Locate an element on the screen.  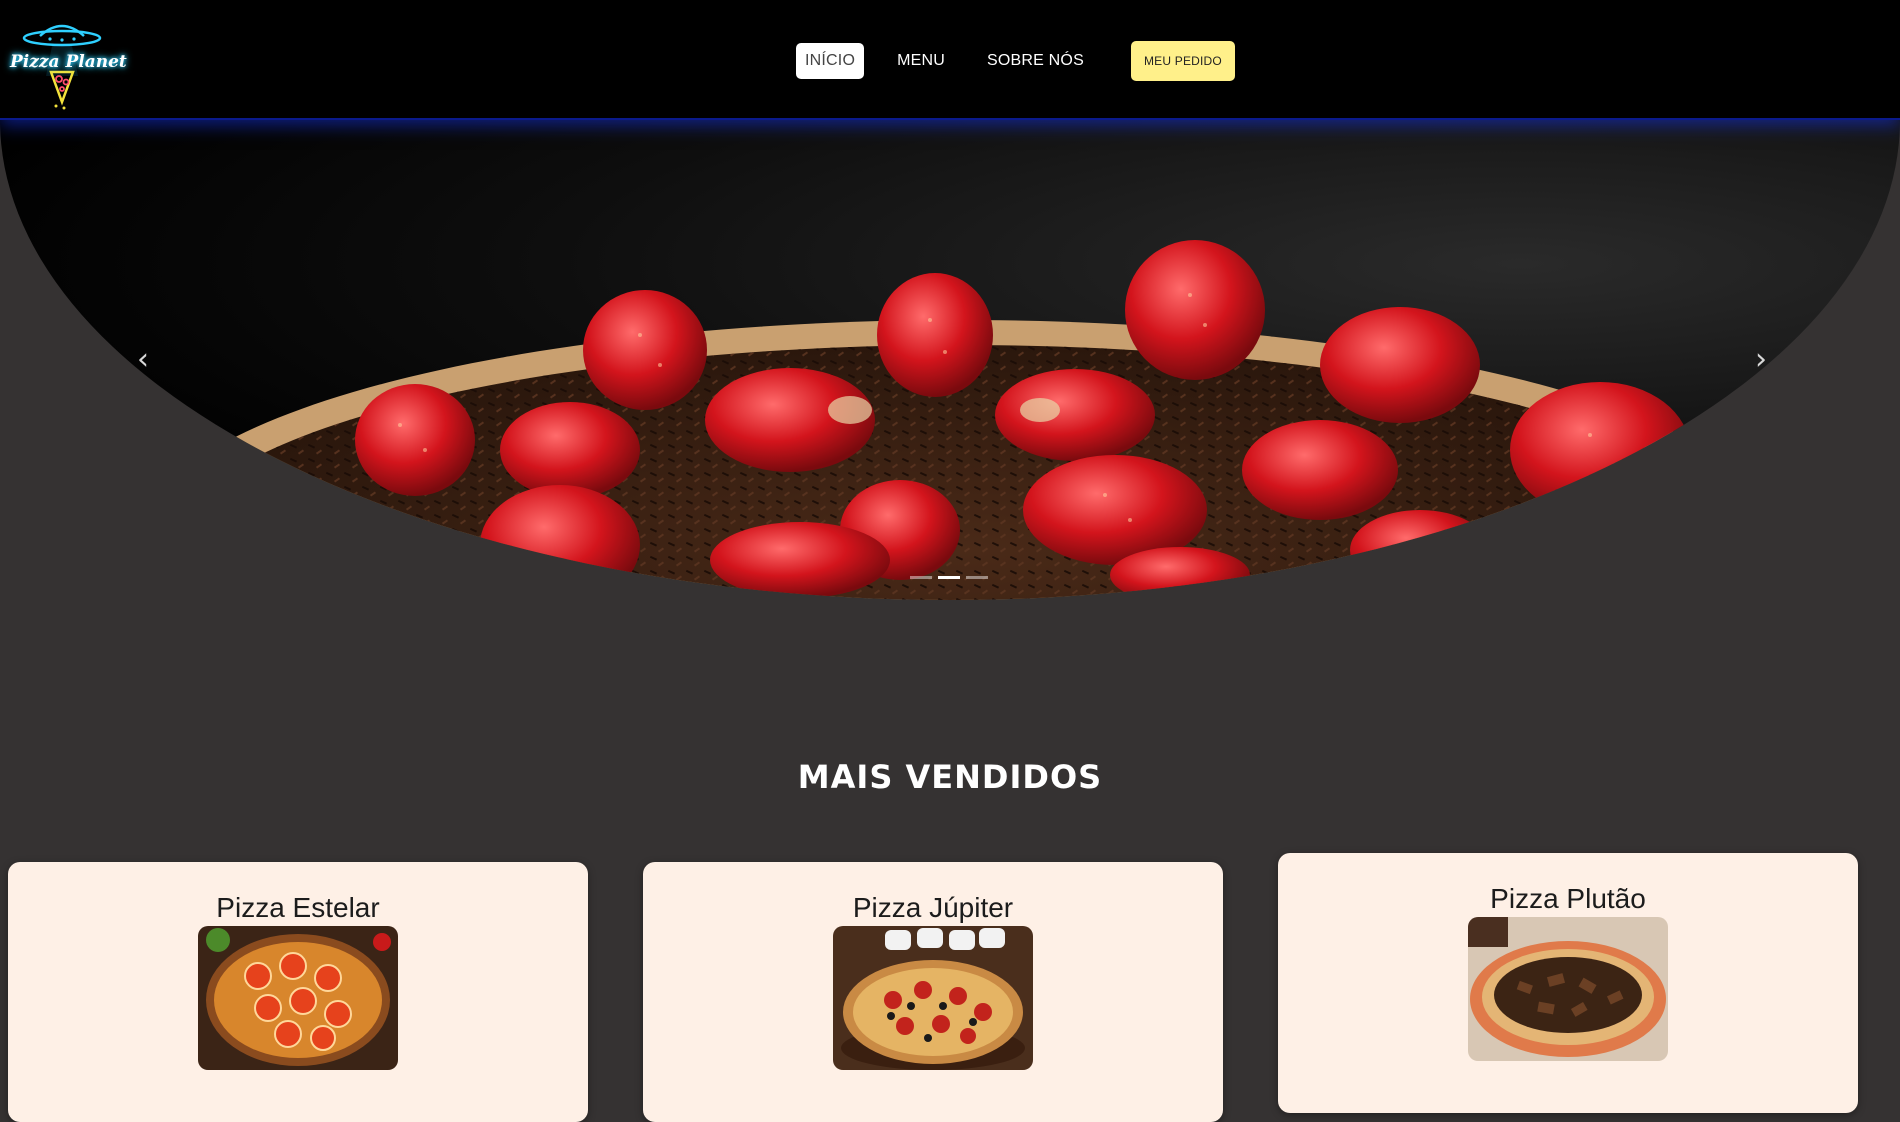
product-card-plutao: Pizza Plutão is located at coordinates (1568, 983).